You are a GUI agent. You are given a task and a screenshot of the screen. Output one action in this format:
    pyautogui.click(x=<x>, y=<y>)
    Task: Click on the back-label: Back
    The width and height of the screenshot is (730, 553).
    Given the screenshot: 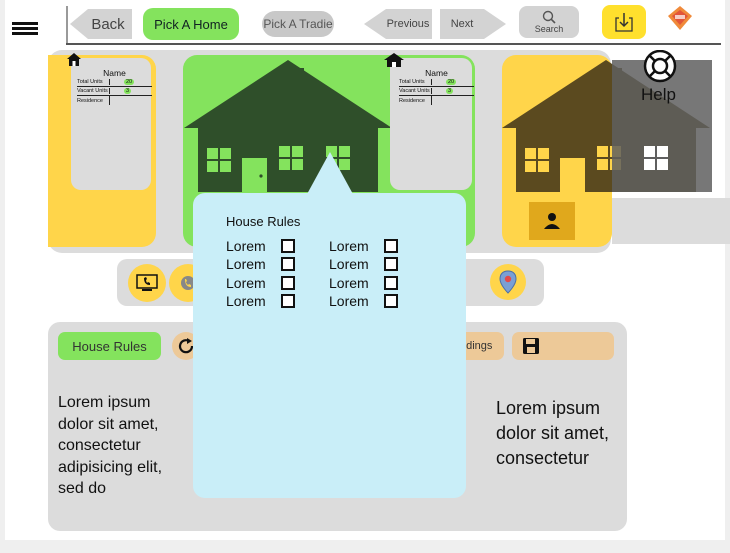 What is the action you would take?
    pyautogui.click(x=108, y=24)
    